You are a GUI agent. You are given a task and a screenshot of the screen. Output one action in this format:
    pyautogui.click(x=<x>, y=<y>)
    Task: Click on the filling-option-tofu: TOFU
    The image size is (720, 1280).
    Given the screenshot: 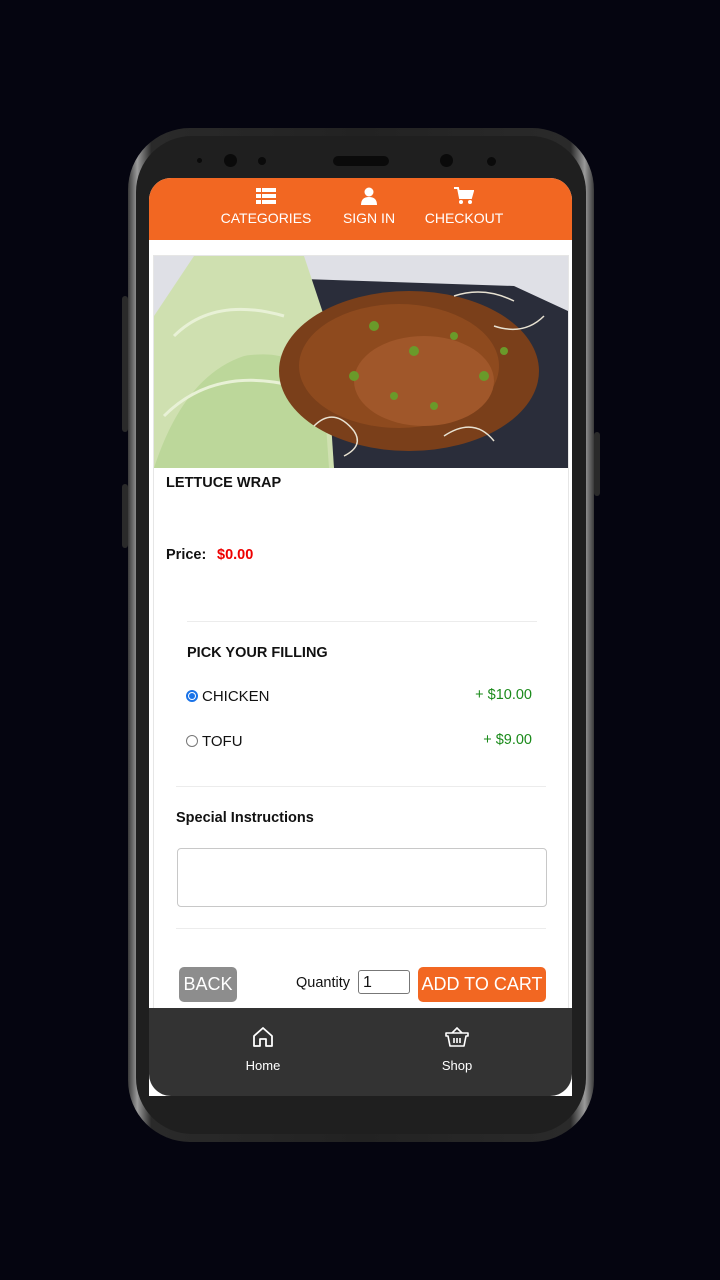 What is the action you would take?
    pyautogui.click(x=214, y=741)
    